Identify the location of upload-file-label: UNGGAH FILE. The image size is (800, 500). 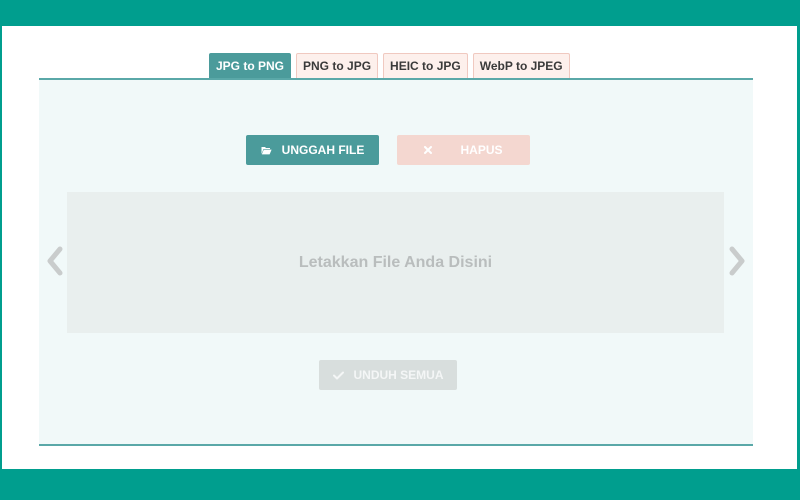
(323, 150).